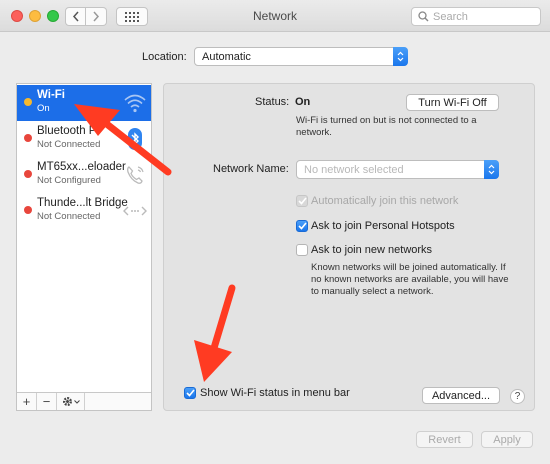 This screenshot has height=464, width=550. I want to click on location-value: Automatic, so click(226, 56).